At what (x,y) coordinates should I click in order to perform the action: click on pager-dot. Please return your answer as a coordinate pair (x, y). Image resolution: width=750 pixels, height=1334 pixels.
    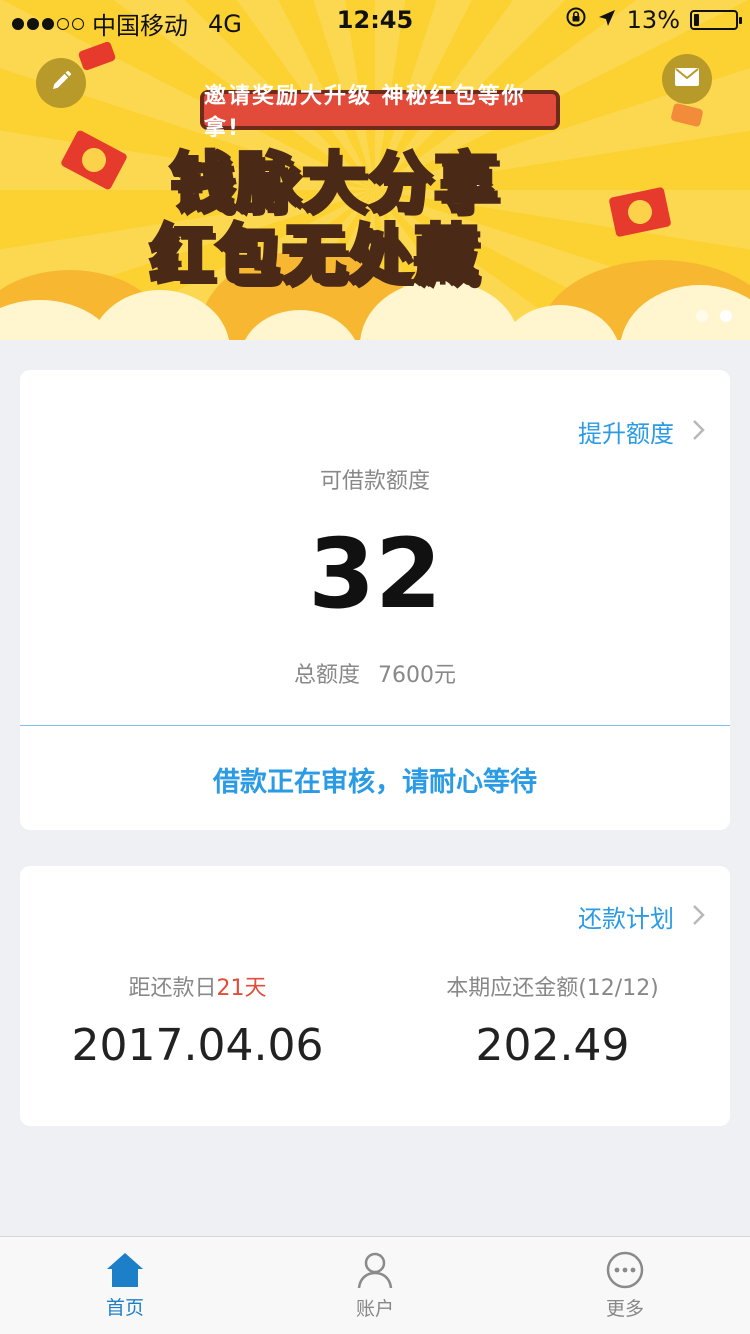
    Looking at the image, I should click on (702, 316).